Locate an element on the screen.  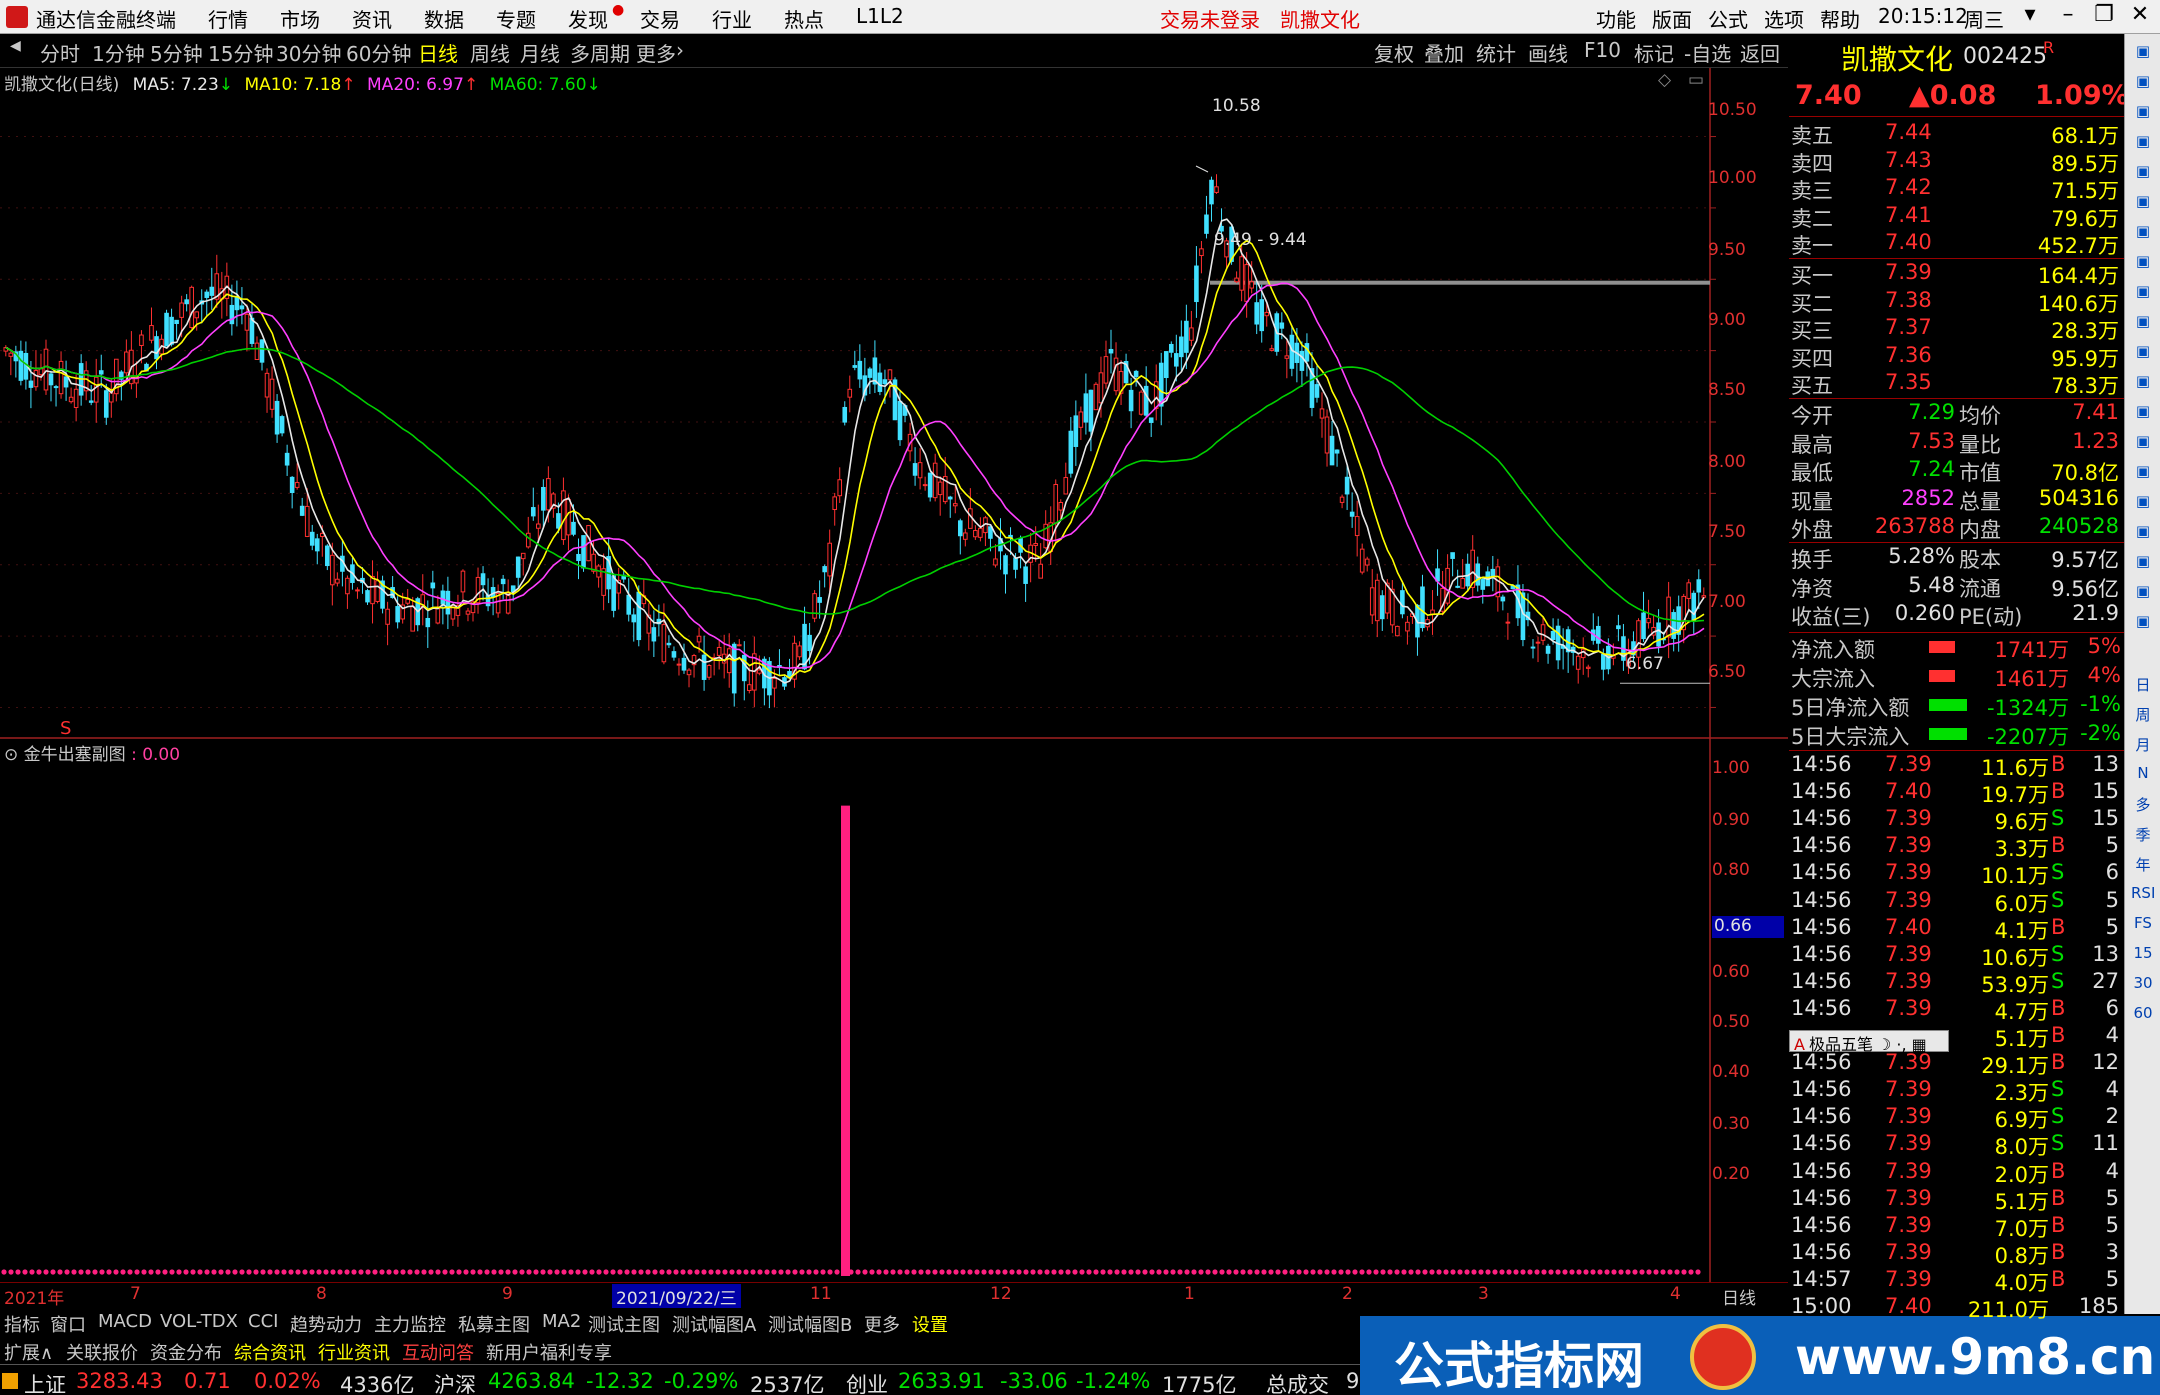
toolbar-button: 返回 is located at coordinates (1760, 52).